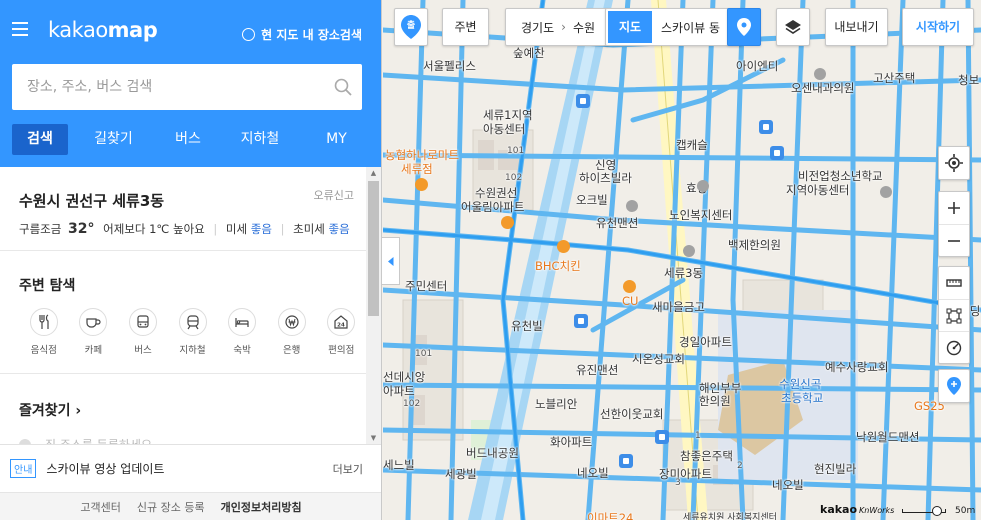 Image resolution: width=981 pixels, height=520 pixels. What do you see at coordinates (822, 88) in the screenshot?
I see `map-label: 오센내과의원` at bounding box center [822, 88].